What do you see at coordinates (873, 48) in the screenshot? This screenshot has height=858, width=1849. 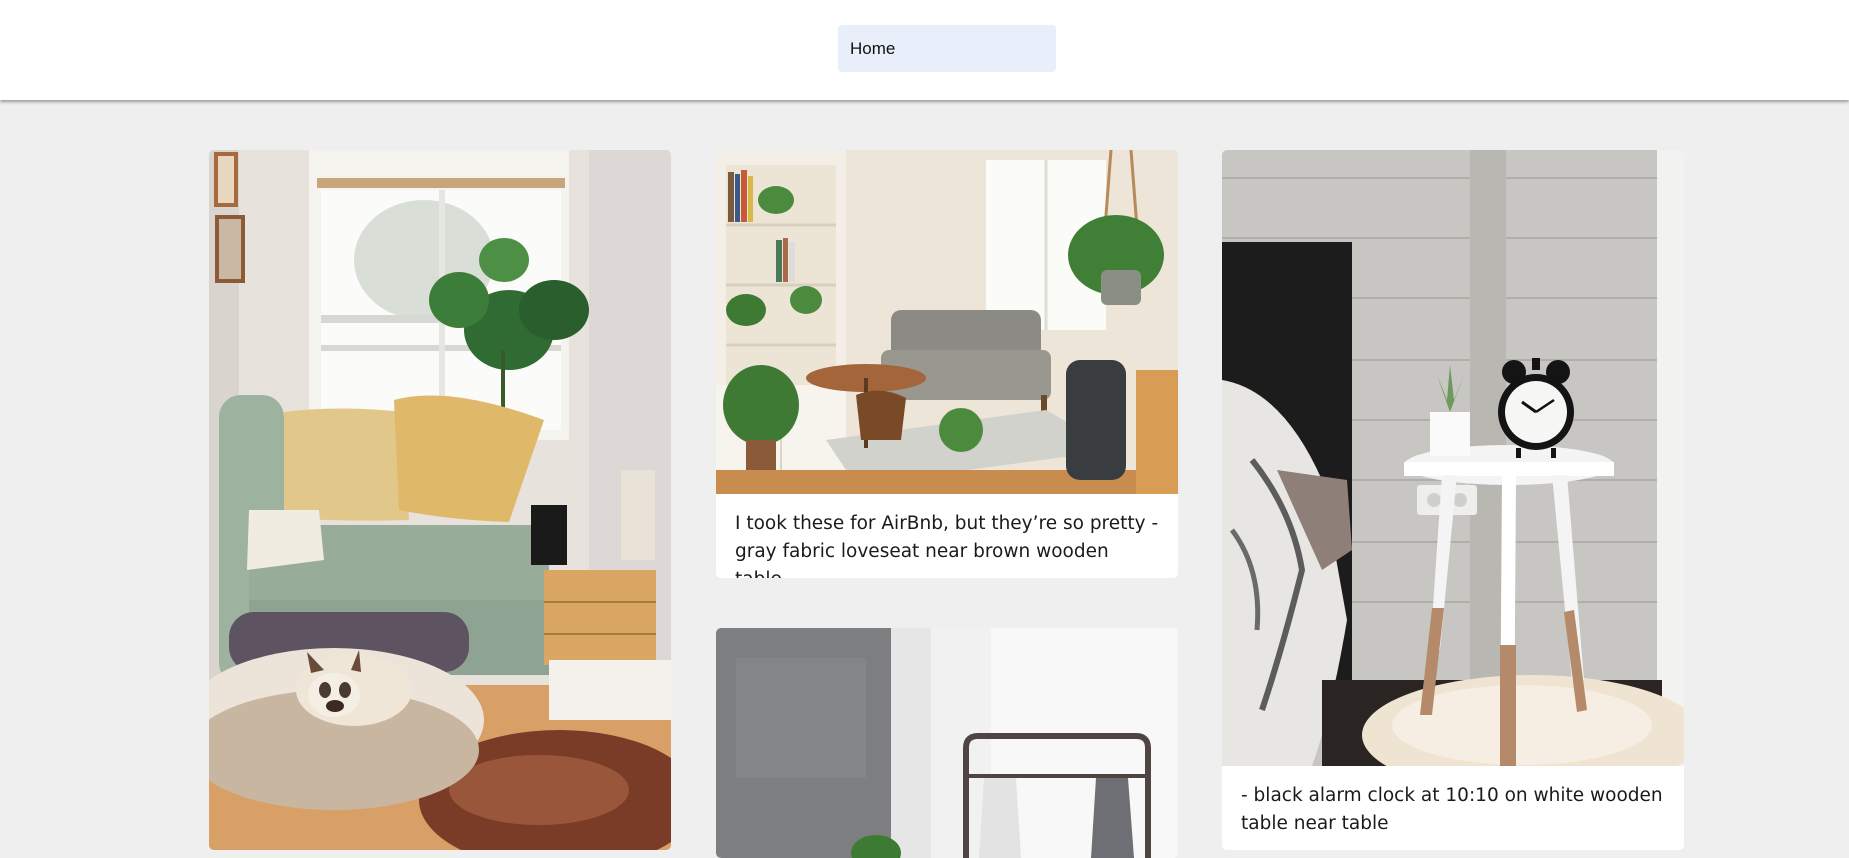 I see `page-nav-selected-label: Home` at bounding box center [873, 48].